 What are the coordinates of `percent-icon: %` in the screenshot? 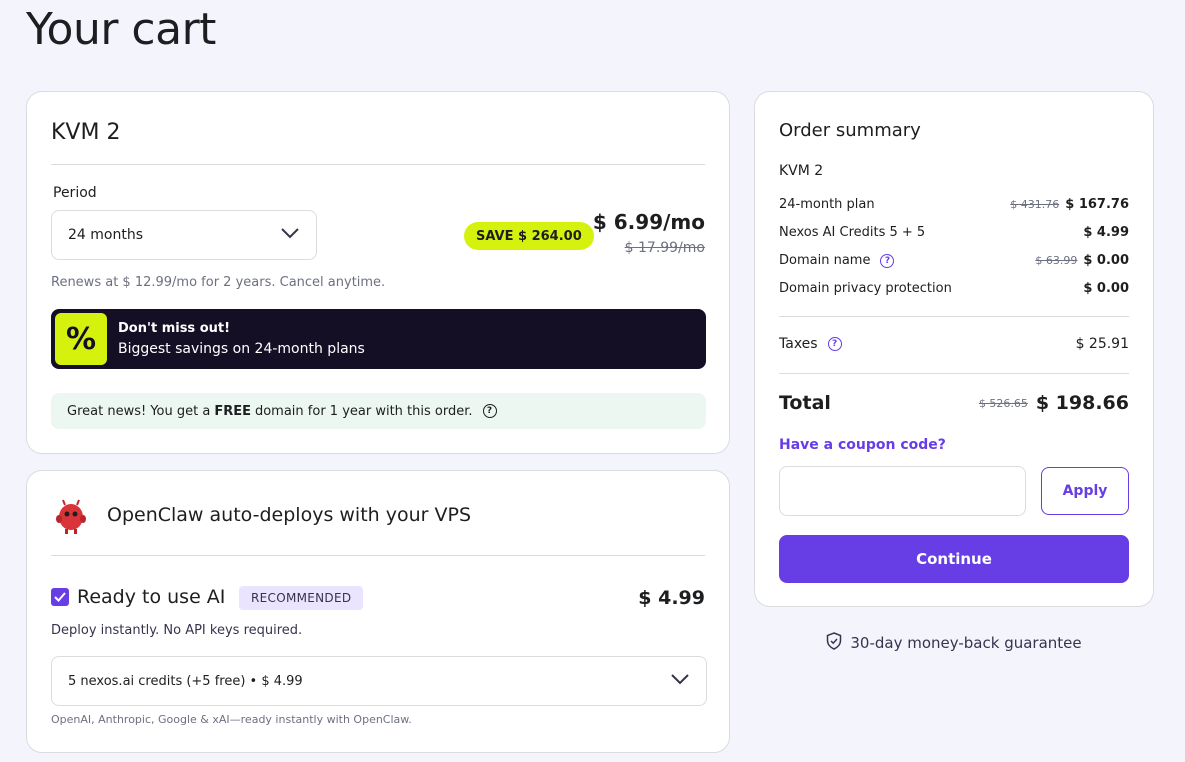 It's located at (81, 339).